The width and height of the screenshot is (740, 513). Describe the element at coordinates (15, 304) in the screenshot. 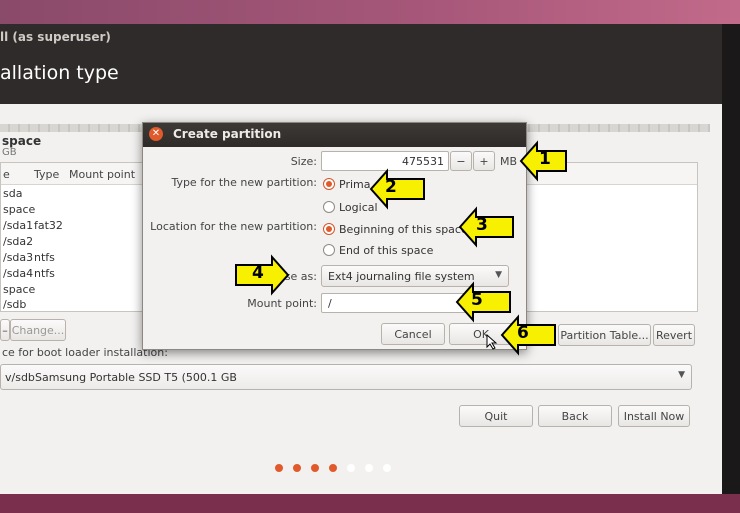

I see `row-device: /sdb` at that location.